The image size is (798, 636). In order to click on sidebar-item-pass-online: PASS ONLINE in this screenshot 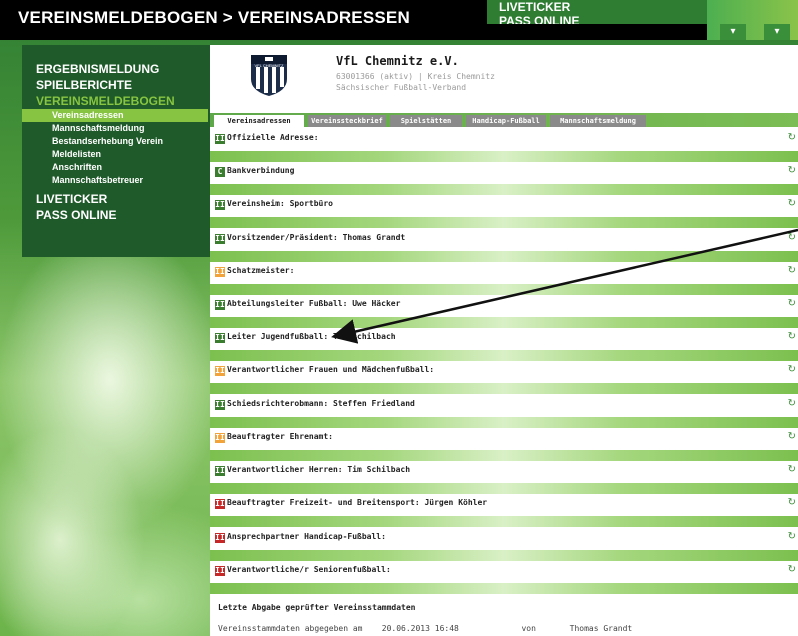, I will do `click(116, 215)`.